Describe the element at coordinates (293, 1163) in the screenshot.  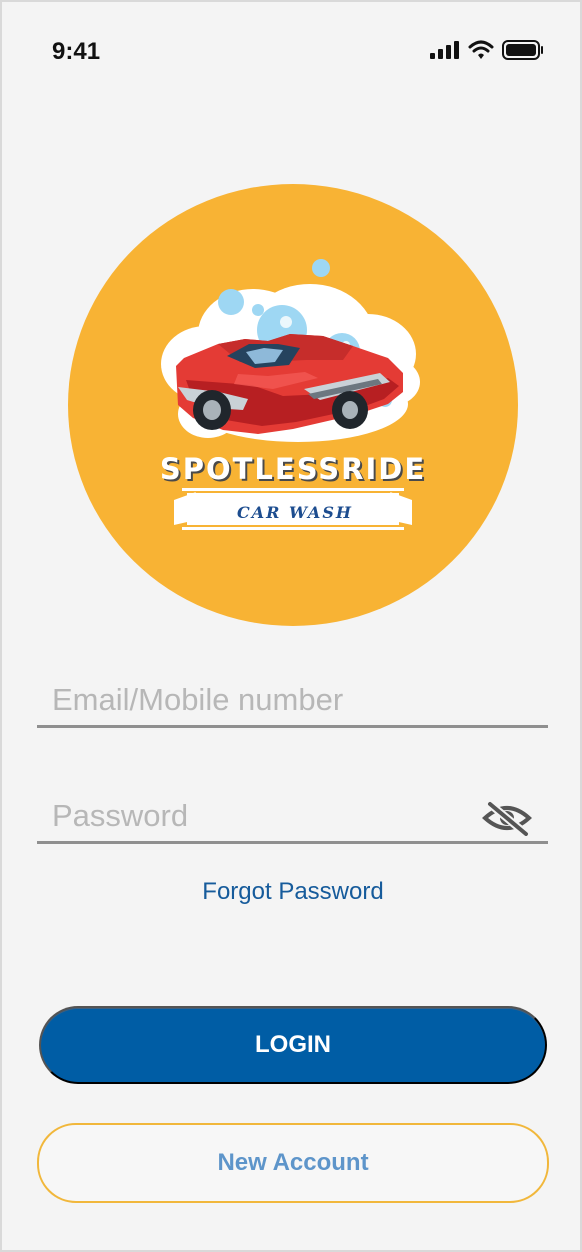
I see `new-account-button: New Account` at that location.